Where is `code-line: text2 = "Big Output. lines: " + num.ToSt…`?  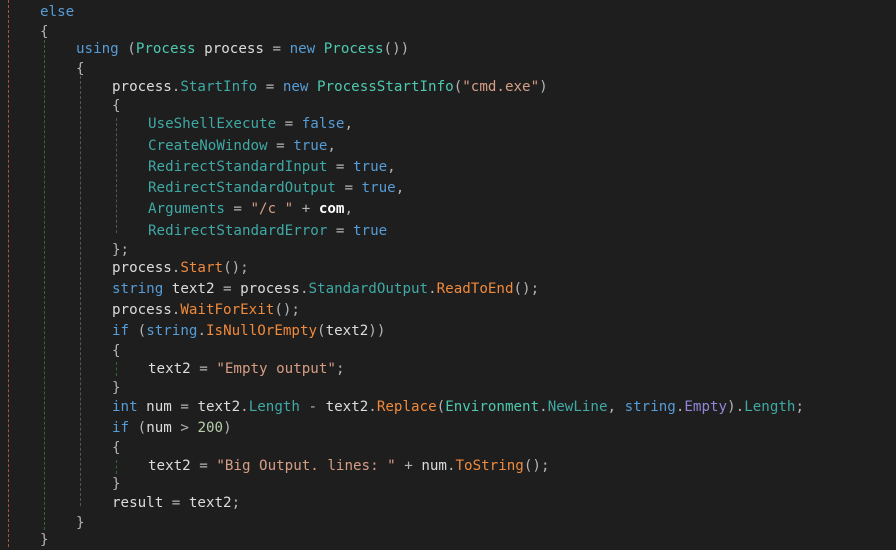 code-line: text2 = "Big Output. lines: " + num.ToSt… is located at coordinates (348, 466).